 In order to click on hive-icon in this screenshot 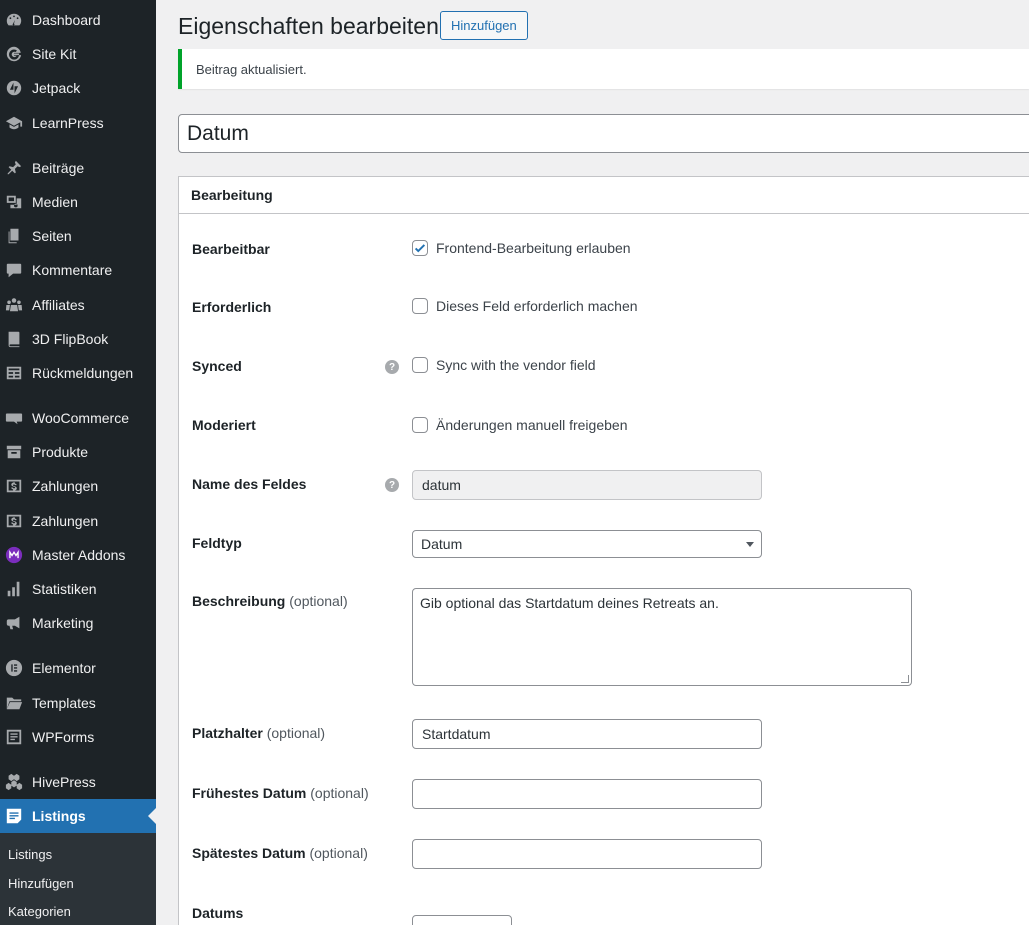, I will do `click(14, 782)`.